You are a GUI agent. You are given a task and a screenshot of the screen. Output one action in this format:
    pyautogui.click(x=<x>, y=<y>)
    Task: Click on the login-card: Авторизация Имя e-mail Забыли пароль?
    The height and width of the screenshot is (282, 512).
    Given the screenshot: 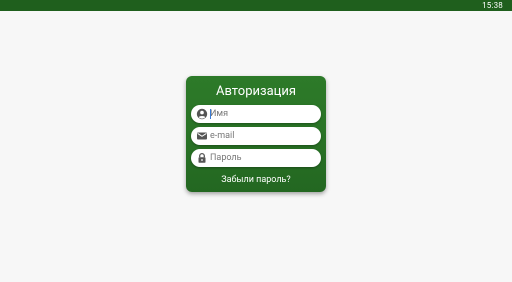 What is the action you would take?
    pyautogui.click(x=256, y=134)
    